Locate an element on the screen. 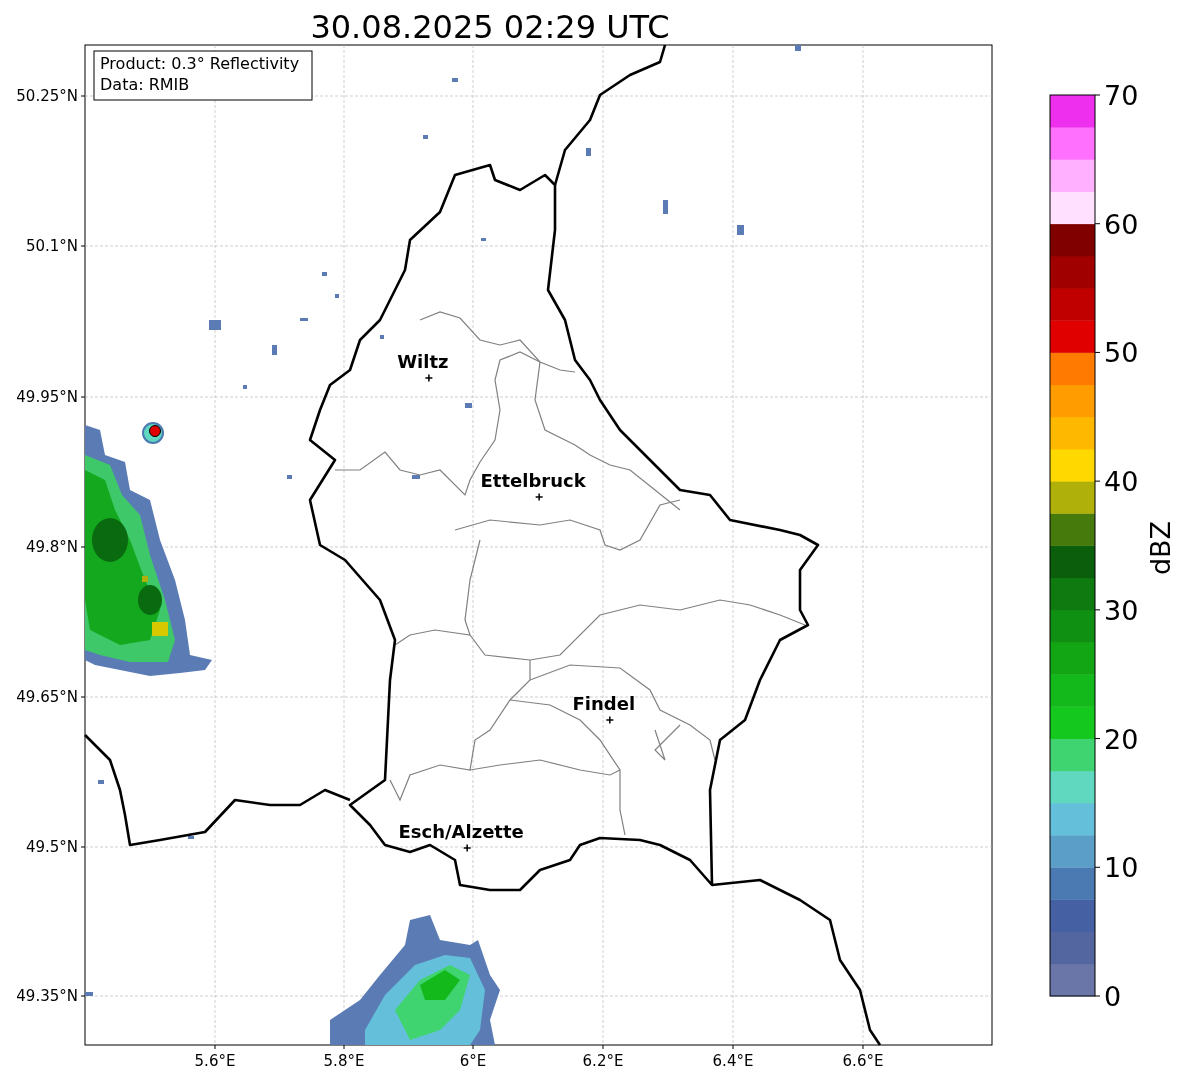 The width and height of the screenshot is (1184, 1081). city-label: Findel is located at coordinates (604, 703).